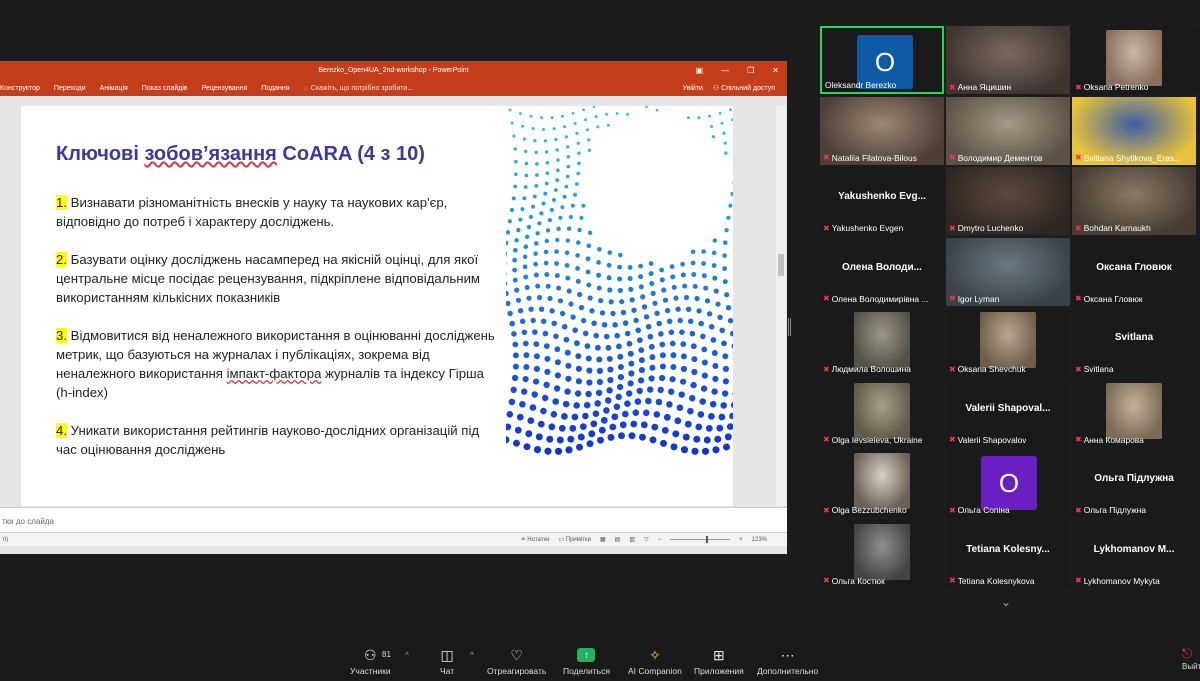  Describe the element at coordinates (20, 88) in the screenshot. I see `tab-design: Конструктор` at that location.